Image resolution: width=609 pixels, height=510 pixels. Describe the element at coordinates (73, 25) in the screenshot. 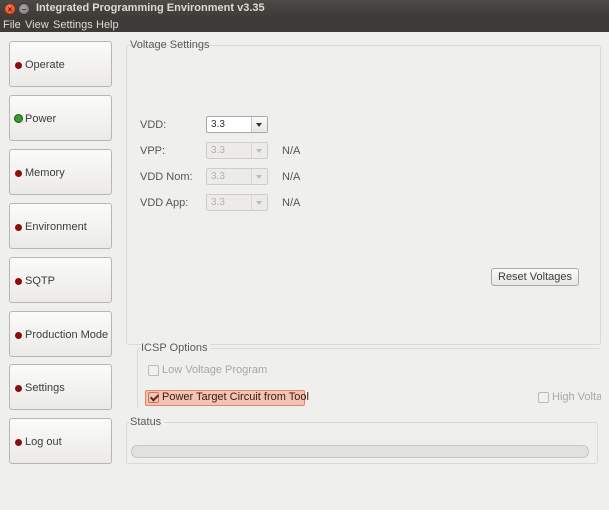

I see `menu-settings: Settings` at that location.